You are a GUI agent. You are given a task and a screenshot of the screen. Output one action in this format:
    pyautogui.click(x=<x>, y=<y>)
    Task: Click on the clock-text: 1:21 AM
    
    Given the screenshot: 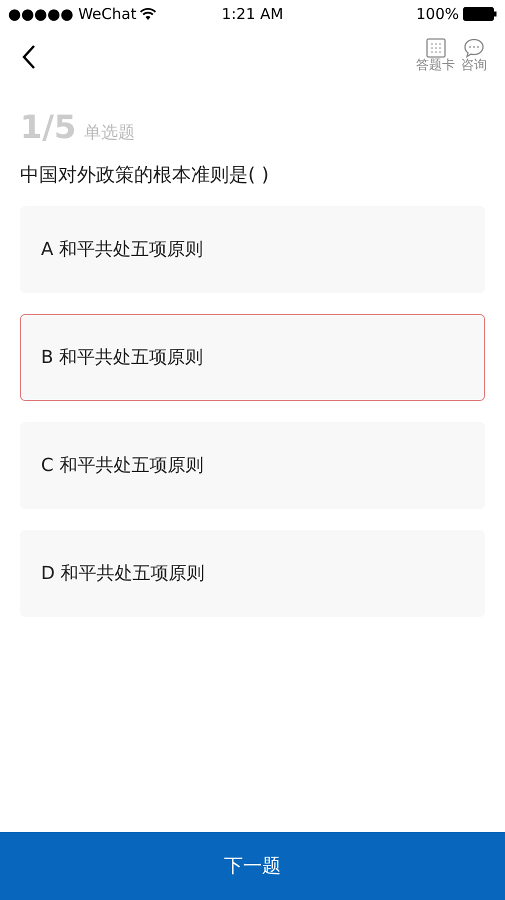 What is the action you would take?
    pyautogui.click(x=253, y=14)
    